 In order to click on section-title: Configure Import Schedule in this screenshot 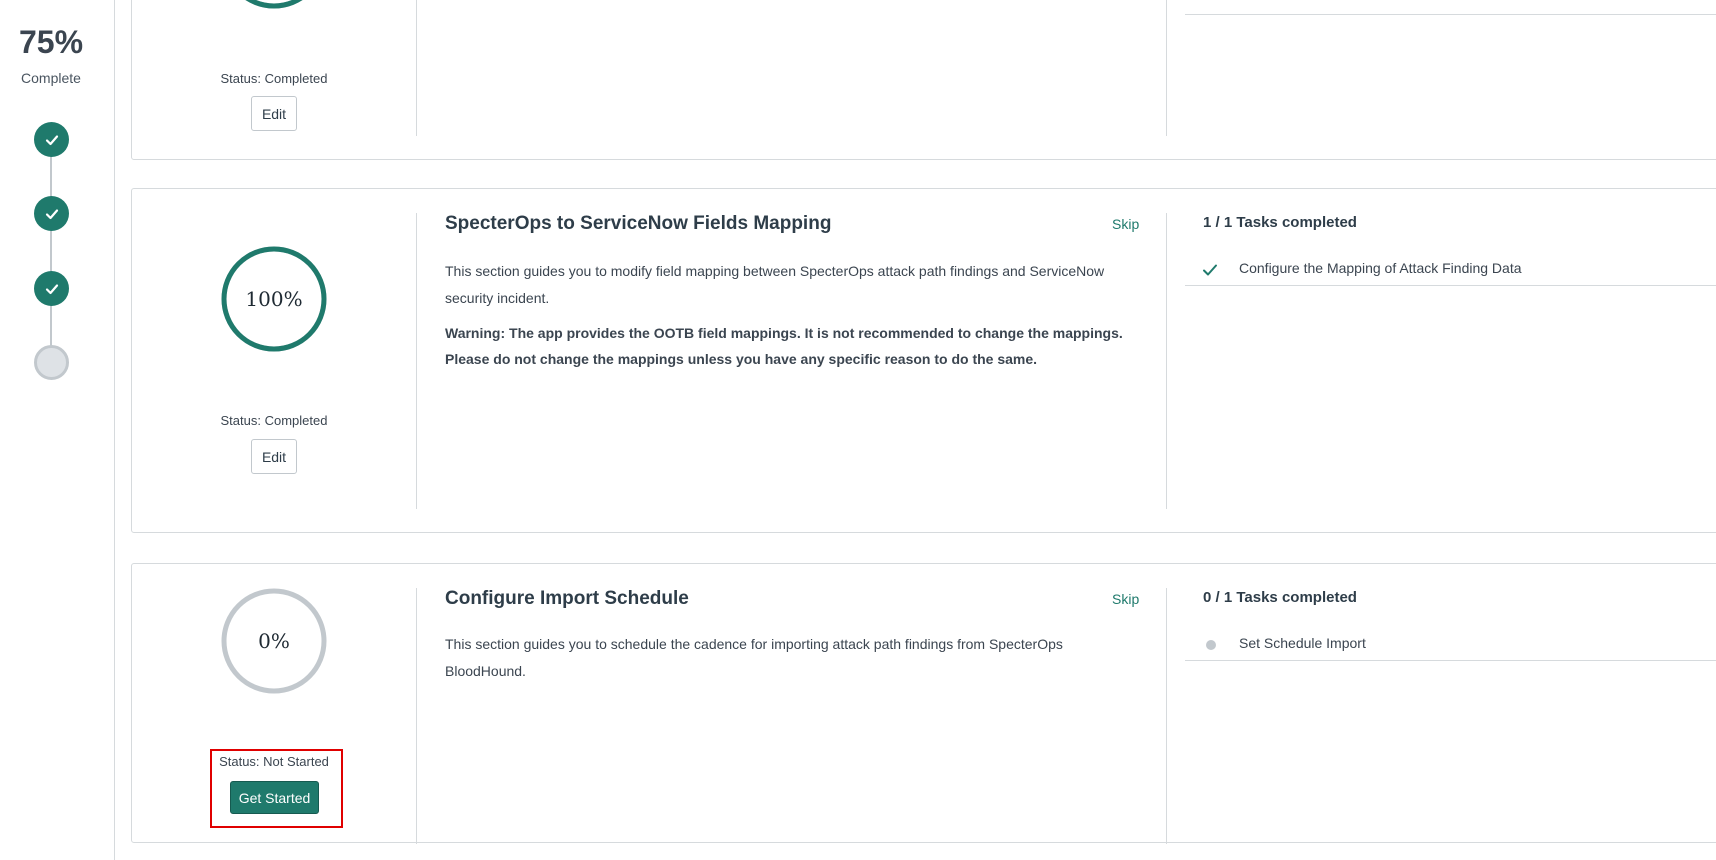, I will do `click(567, 598)`.